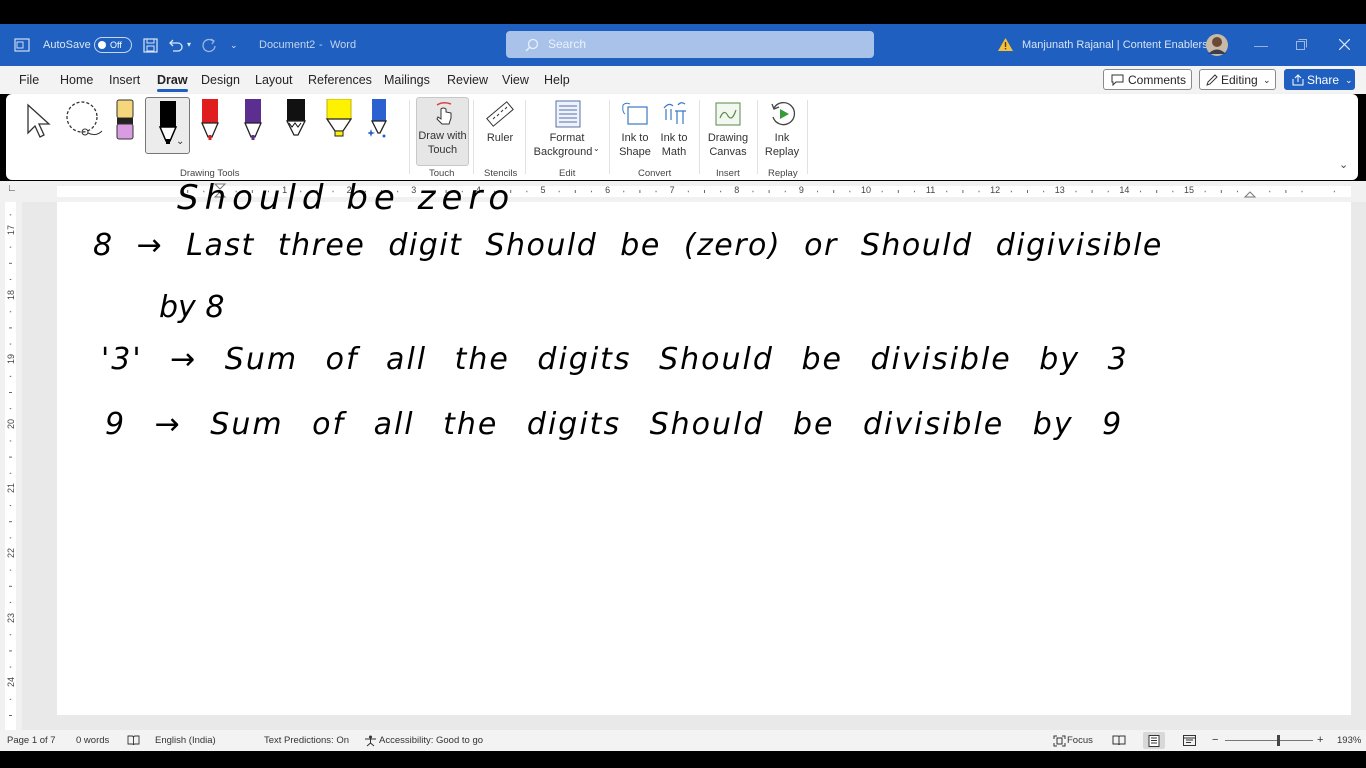  I want to click on tab-draw: Draw, so click(172, 80).